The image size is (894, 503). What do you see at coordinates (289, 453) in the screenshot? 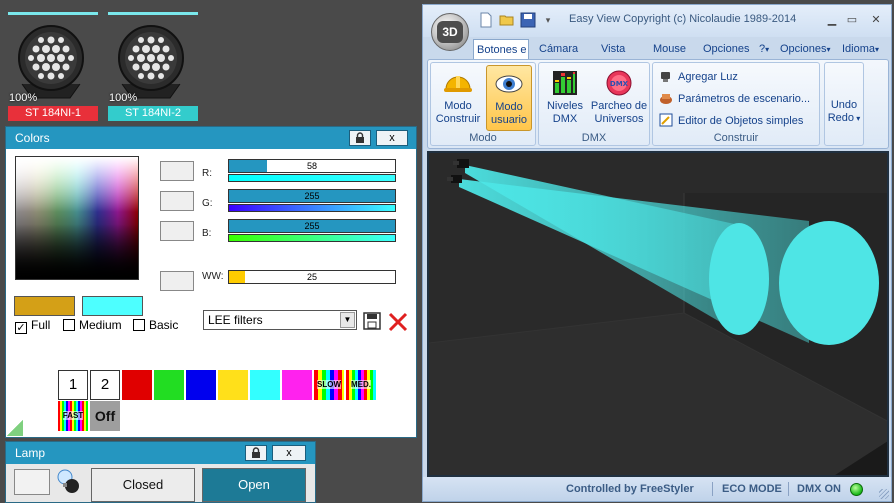
I see `lamp-close-button: x` at bounding box center [289, 453].